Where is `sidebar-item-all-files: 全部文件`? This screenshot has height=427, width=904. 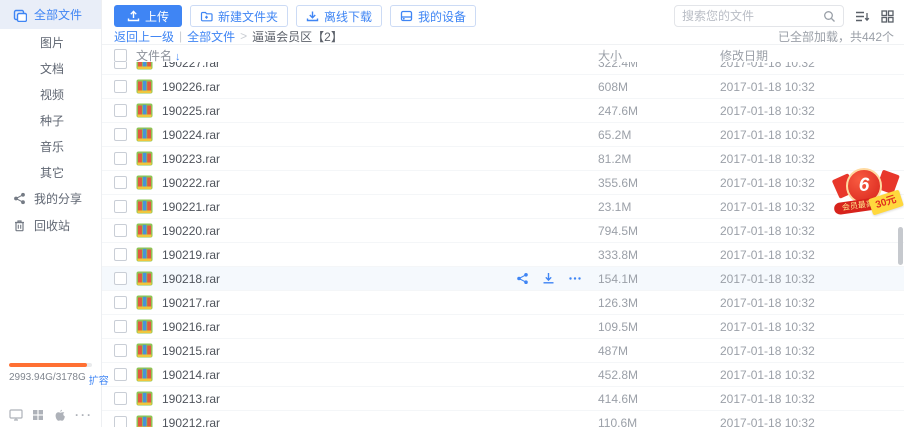
sidebar-item-all-files: 全部文件 is located at coordinates (50, 14).